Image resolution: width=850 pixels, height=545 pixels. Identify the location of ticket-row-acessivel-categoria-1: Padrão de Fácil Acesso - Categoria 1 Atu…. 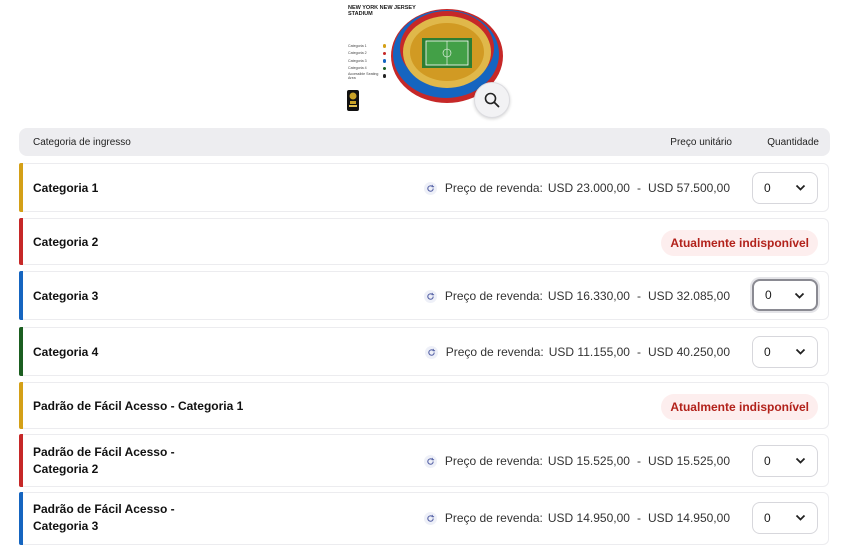
(424, 405).